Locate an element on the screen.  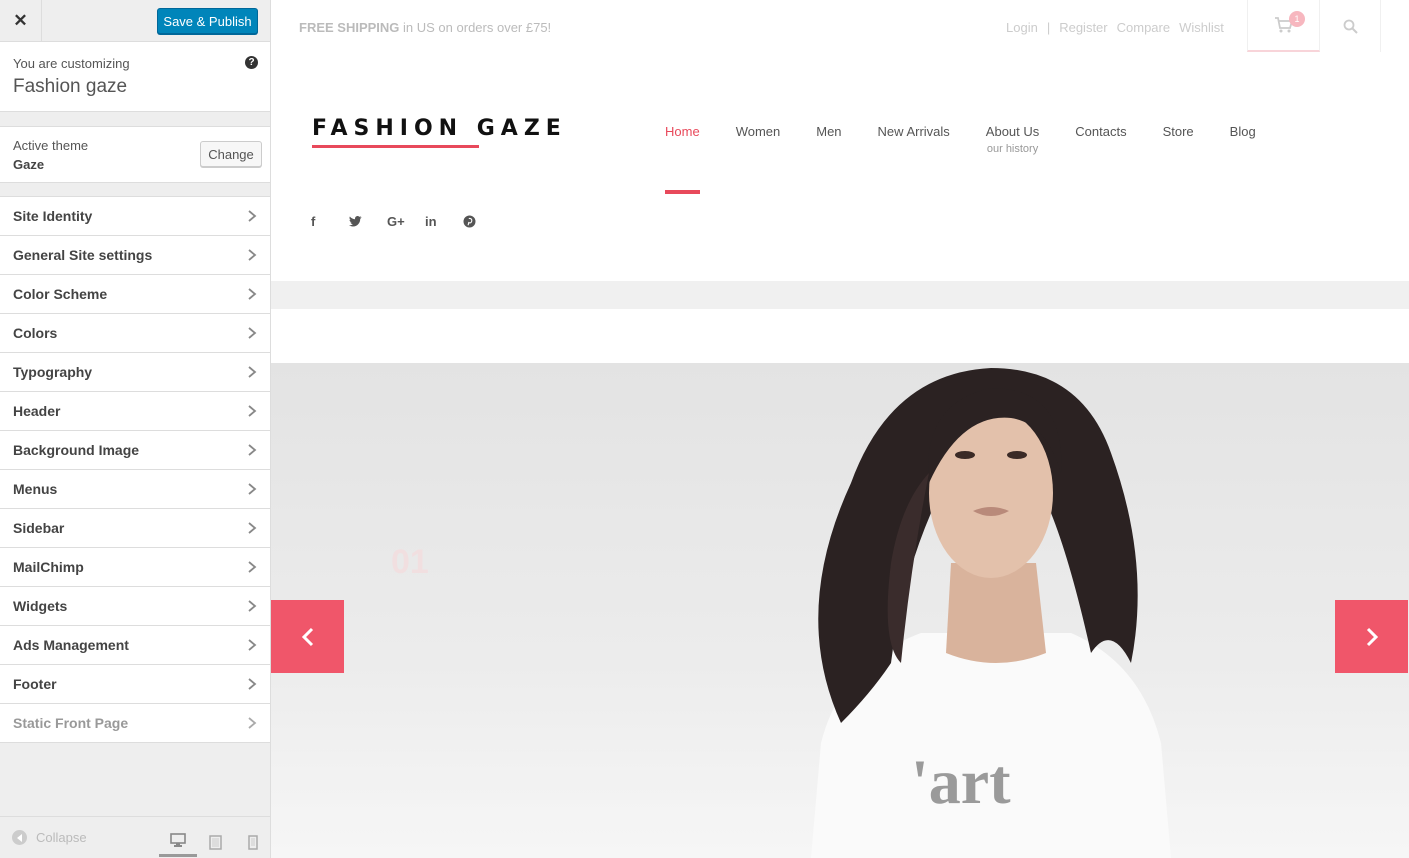
section-typography: Typography is located at coordinates (135, 372).